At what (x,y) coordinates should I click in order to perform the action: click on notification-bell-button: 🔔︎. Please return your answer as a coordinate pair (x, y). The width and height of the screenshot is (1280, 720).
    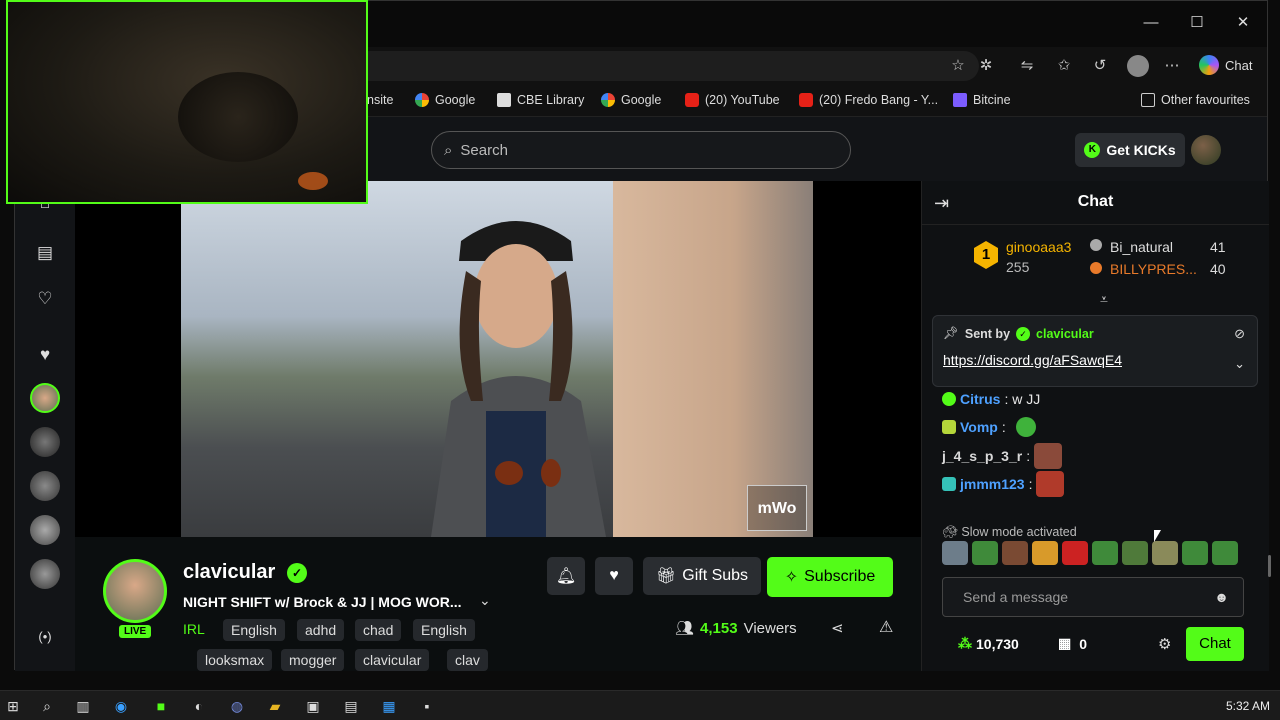
    Looking at the image, I should click on (566, 576).